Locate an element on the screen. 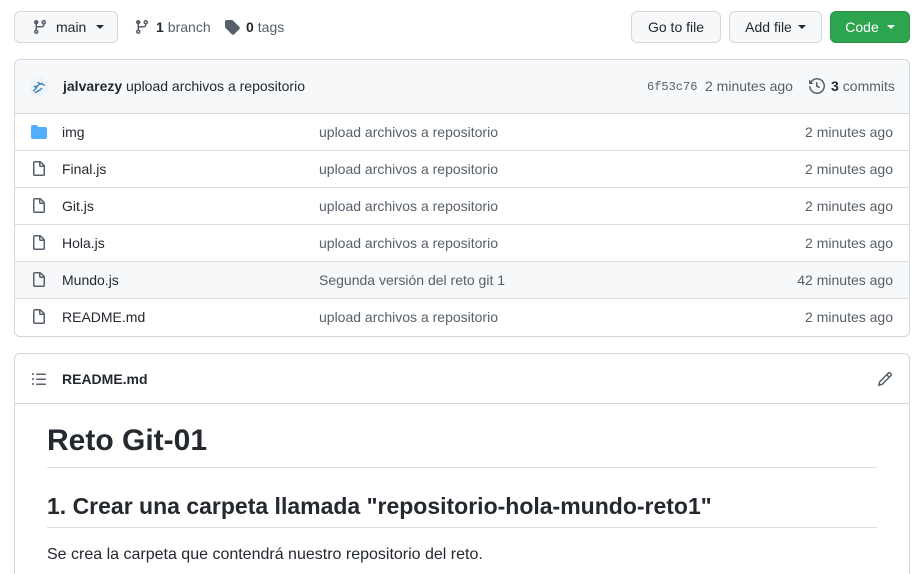 The image size is (915, 574). branch-name: main is located at coordinates (71, 27).